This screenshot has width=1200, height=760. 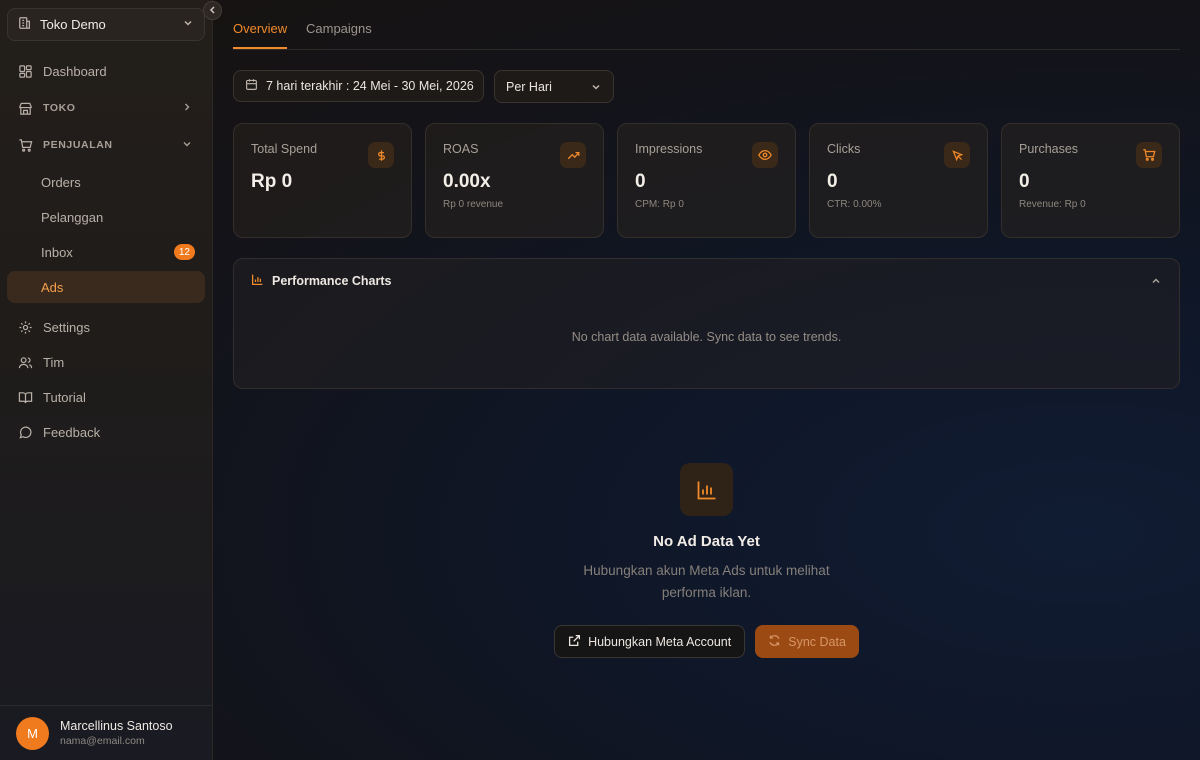 What do you see at coordinates (529, 86) in the screenshot?
I see `period-label: Per Hari` at bounding box center [529, 86].